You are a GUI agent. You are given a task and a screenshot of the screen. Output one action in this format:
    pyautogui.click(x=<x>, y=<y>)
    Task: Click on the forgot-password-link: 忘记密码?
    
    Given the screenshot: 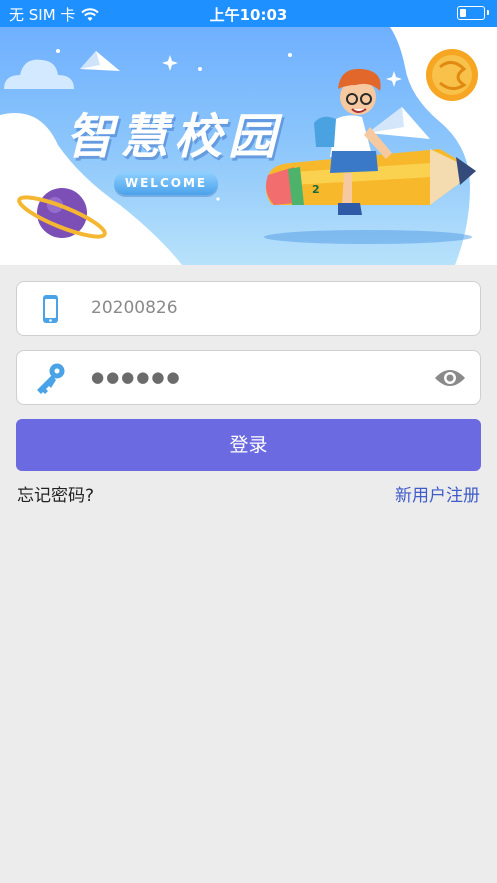 What is the action you would take?
    pyautogui.click(x=55, y=493)
    